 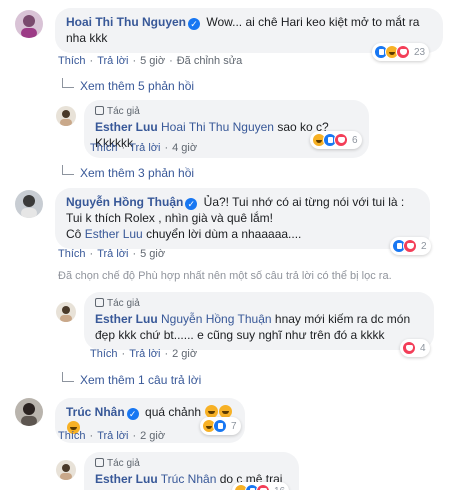 I want to click on timestamp: 4 giờ, so click(x=184, y=148).